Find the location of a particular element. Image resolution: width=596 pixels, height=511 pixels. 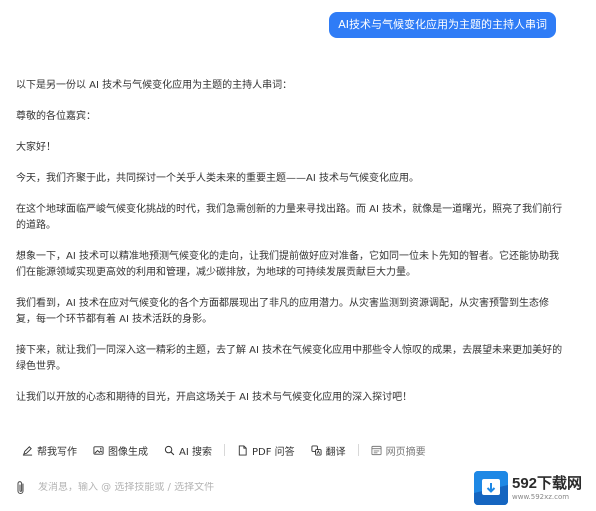

write-assist-label: 帮我写作 is located at coordinates (57, 452).